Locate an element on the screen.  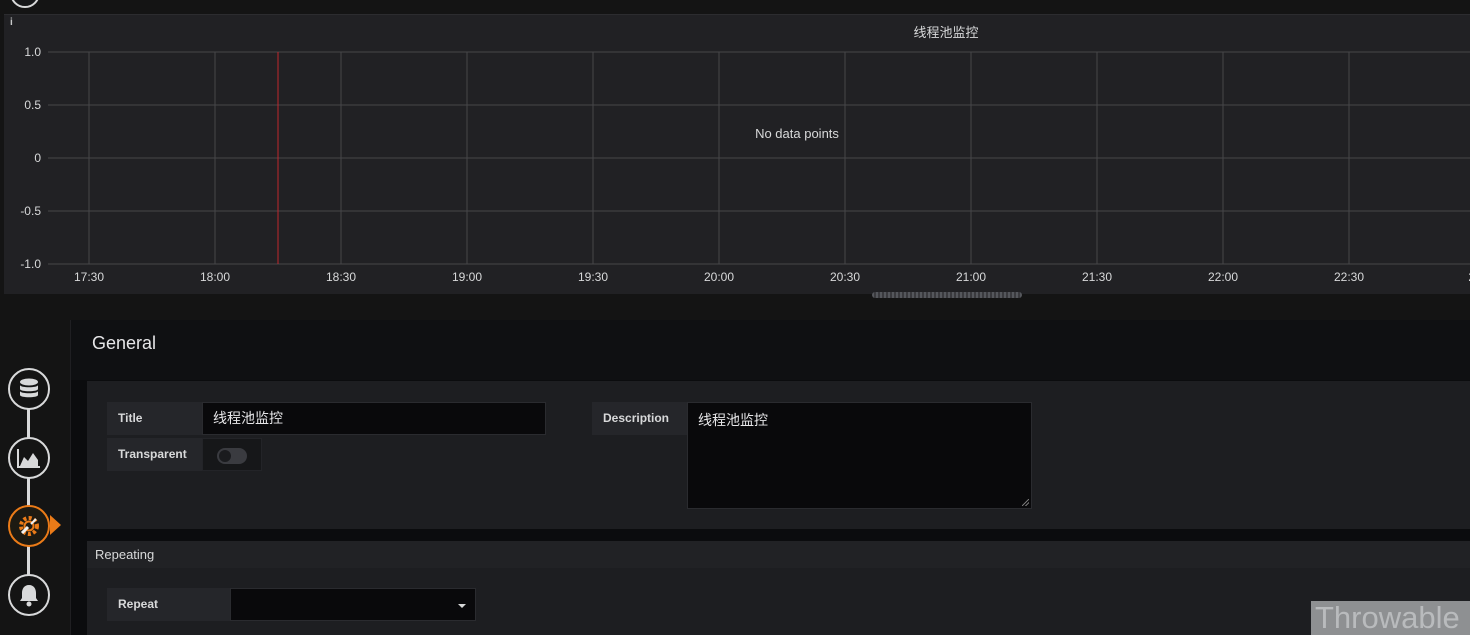
area-chart-icon is located at coordinates (28, 458).